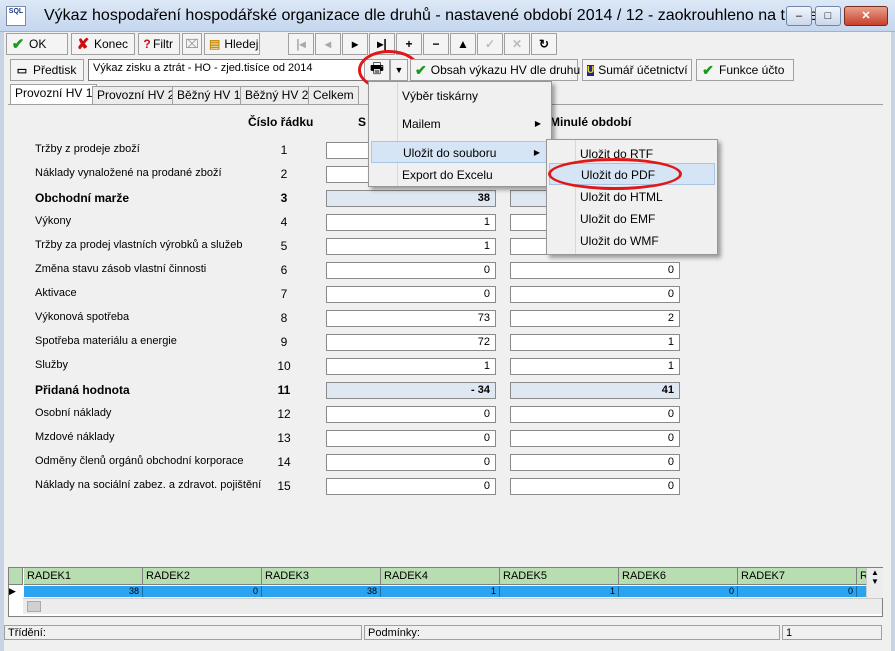 The height and width of the screenshot is (651, 895). Describe the element at coordinates (797, 576) in the screenshot. I see `grid-column-header: RADEK7` at that location.